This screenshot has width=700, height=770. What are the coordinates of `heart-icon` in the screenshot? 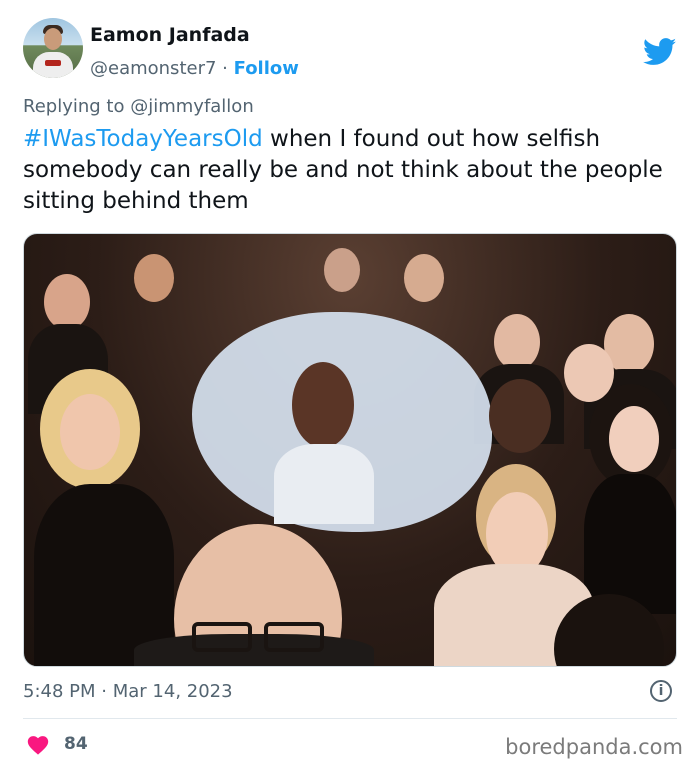 It's located at (38, 744).